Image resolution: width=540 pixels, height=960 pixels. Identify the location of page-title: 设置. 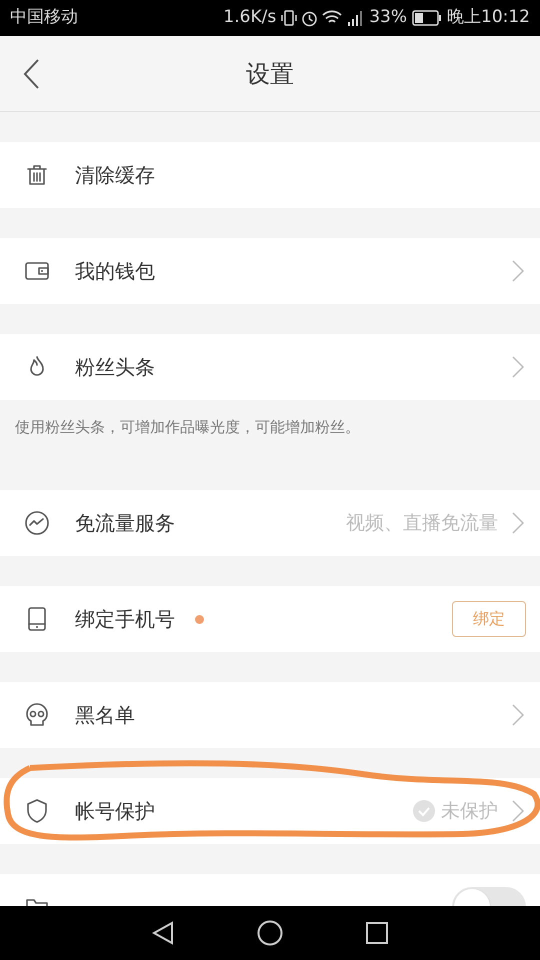
(270, 74).